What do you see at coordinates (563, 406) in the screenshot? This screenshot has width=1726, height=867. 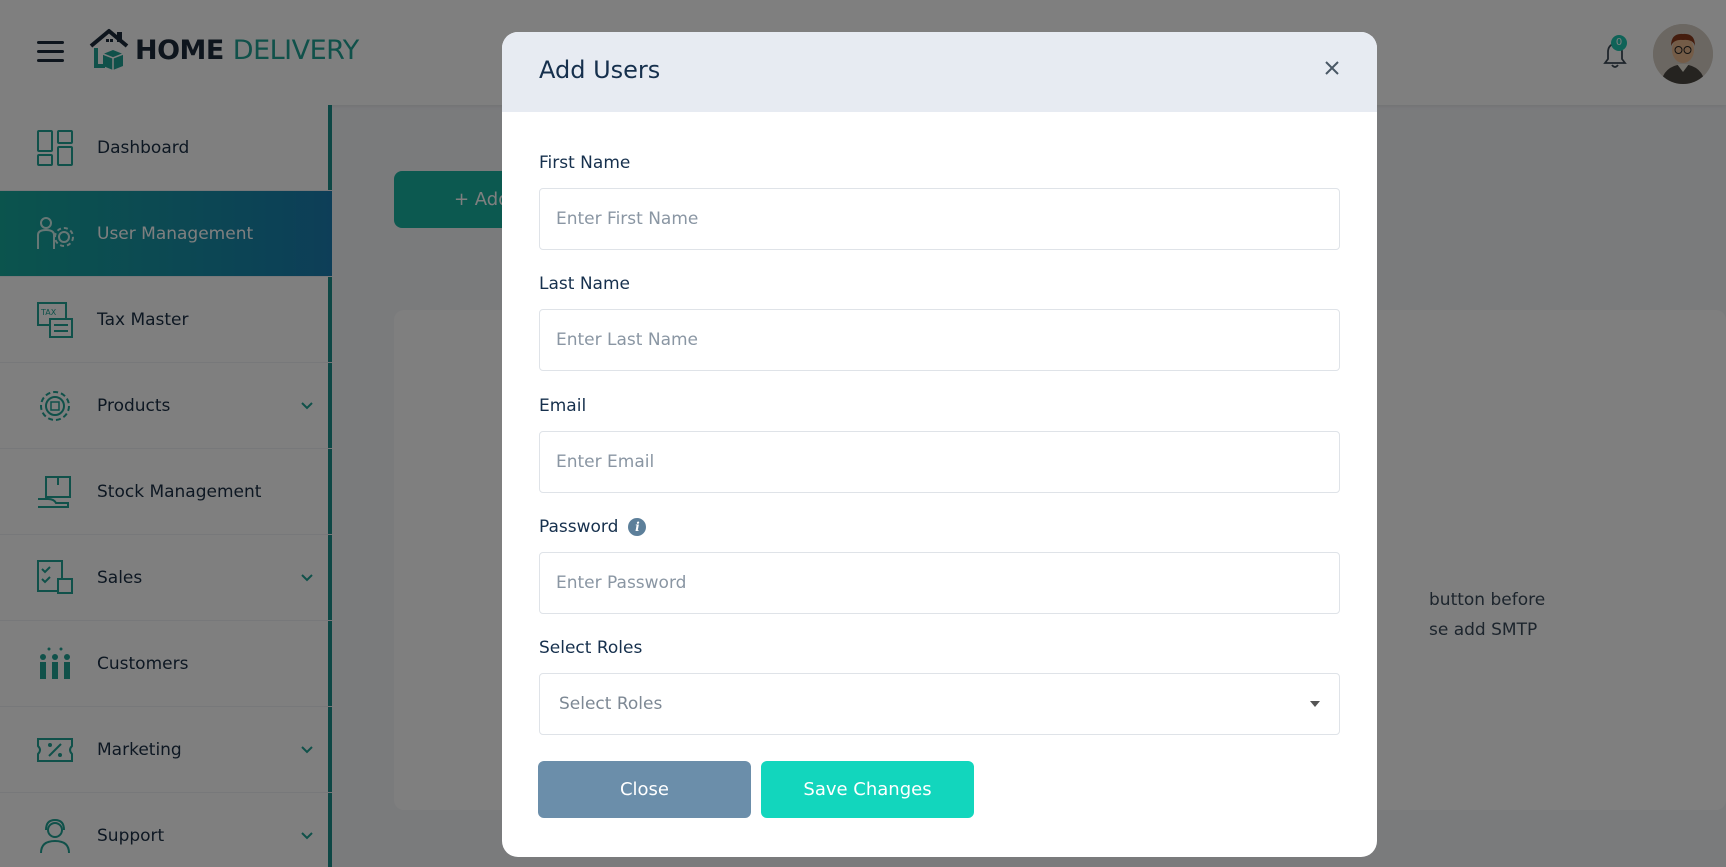 I see `email-label: Email` at bounding box center [563, 406].